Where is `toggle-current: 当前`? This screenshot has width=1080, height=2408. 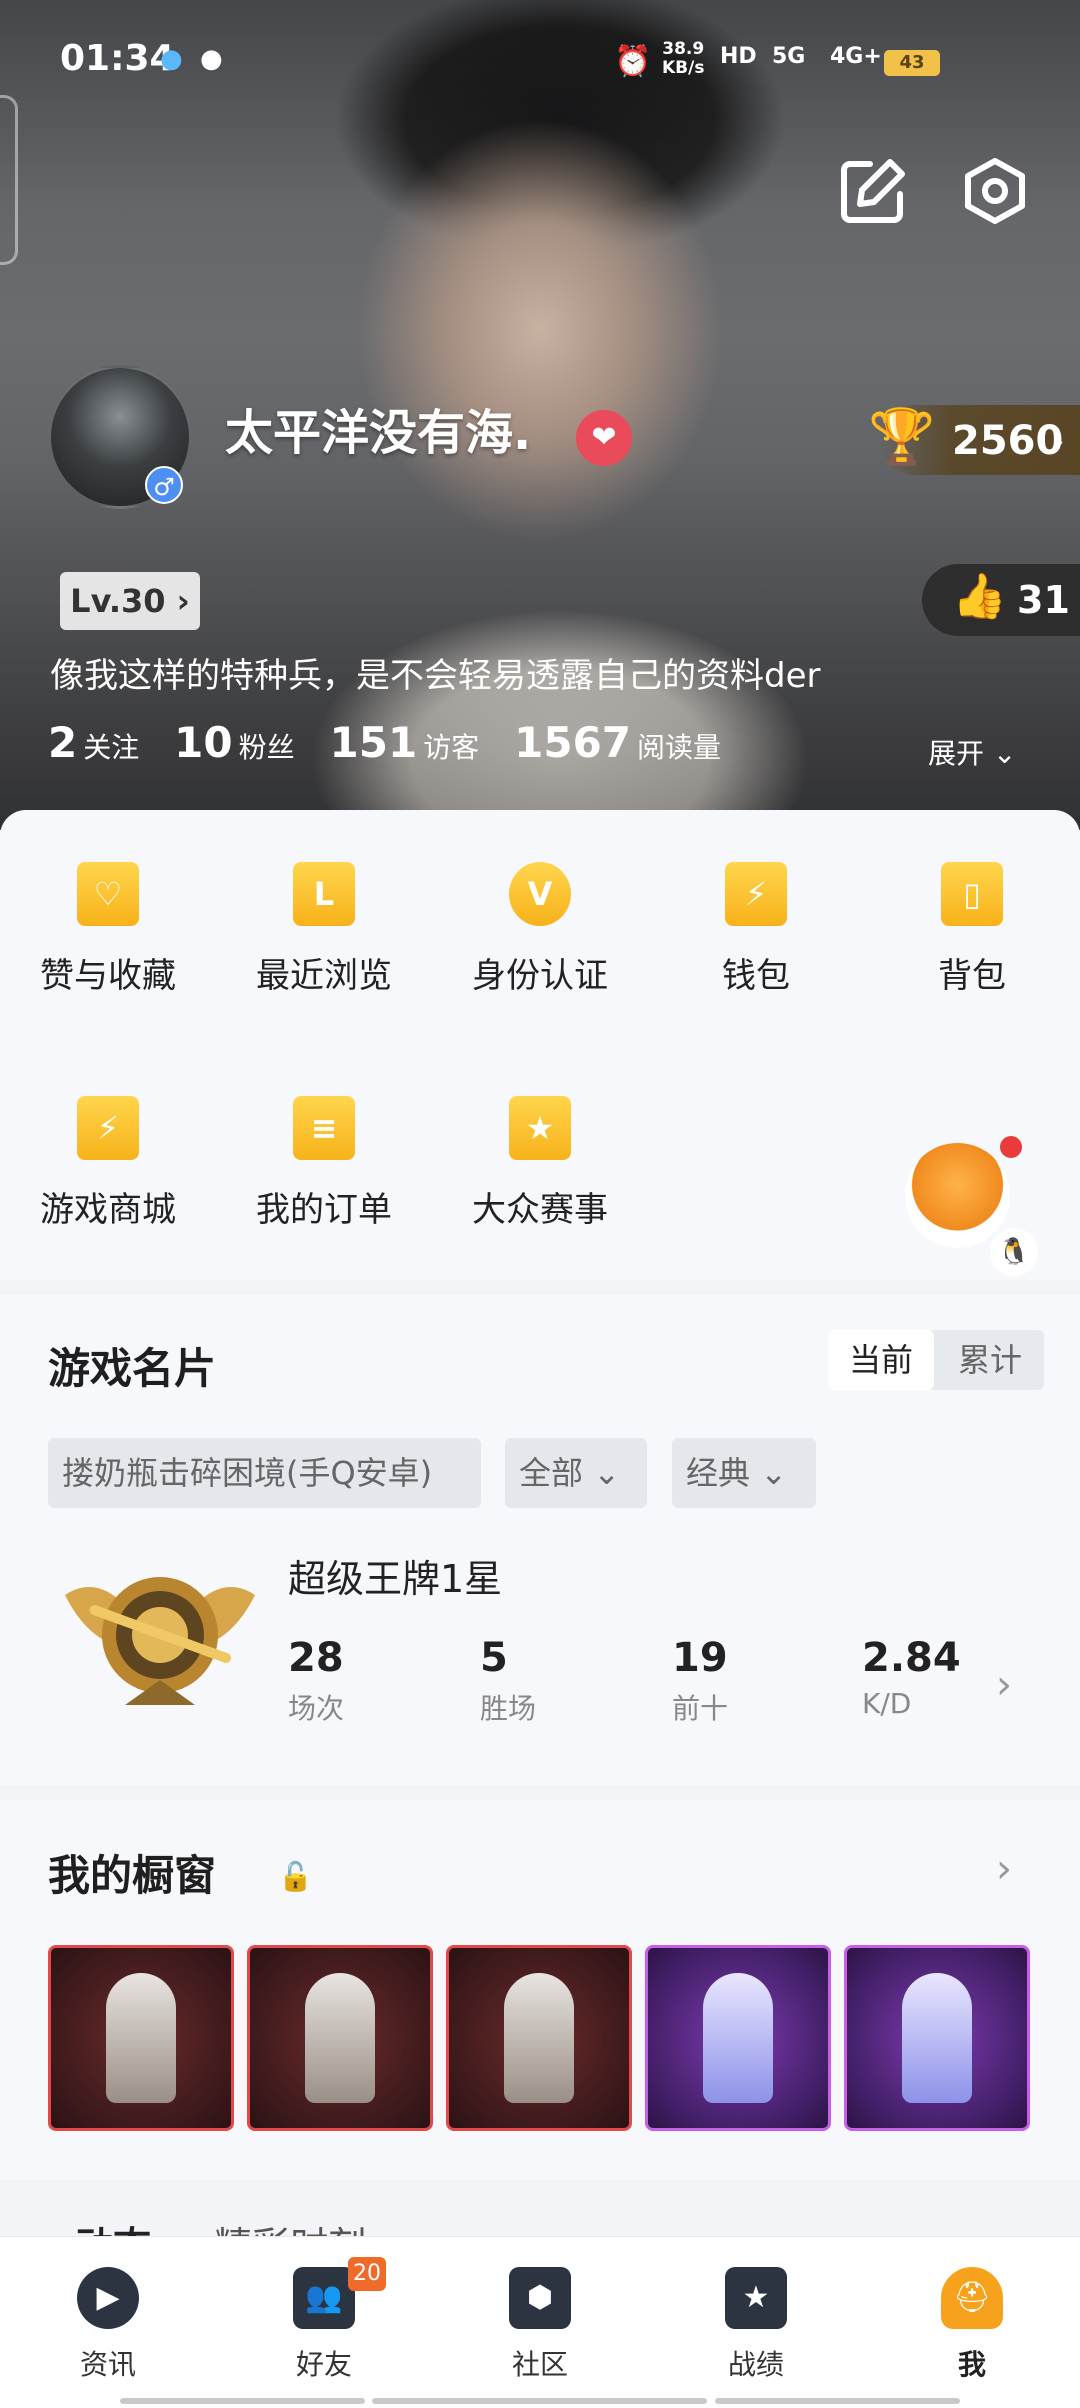
toggle-current: 当前 is located at coordinates (881, 1360).